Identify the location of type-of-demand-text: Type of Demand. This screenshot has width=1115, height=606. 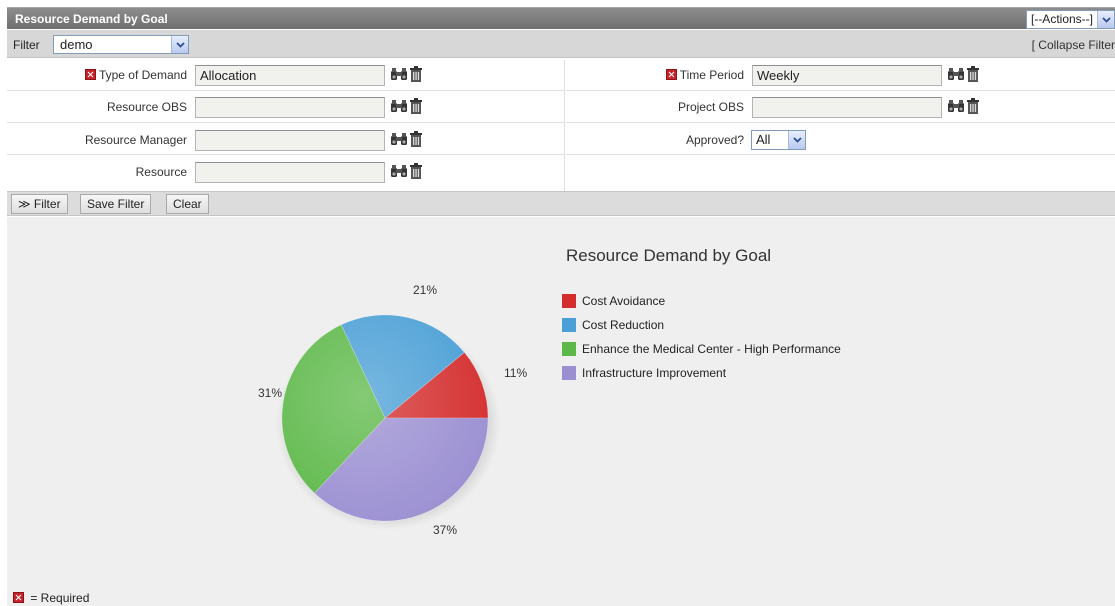
(142, 75).